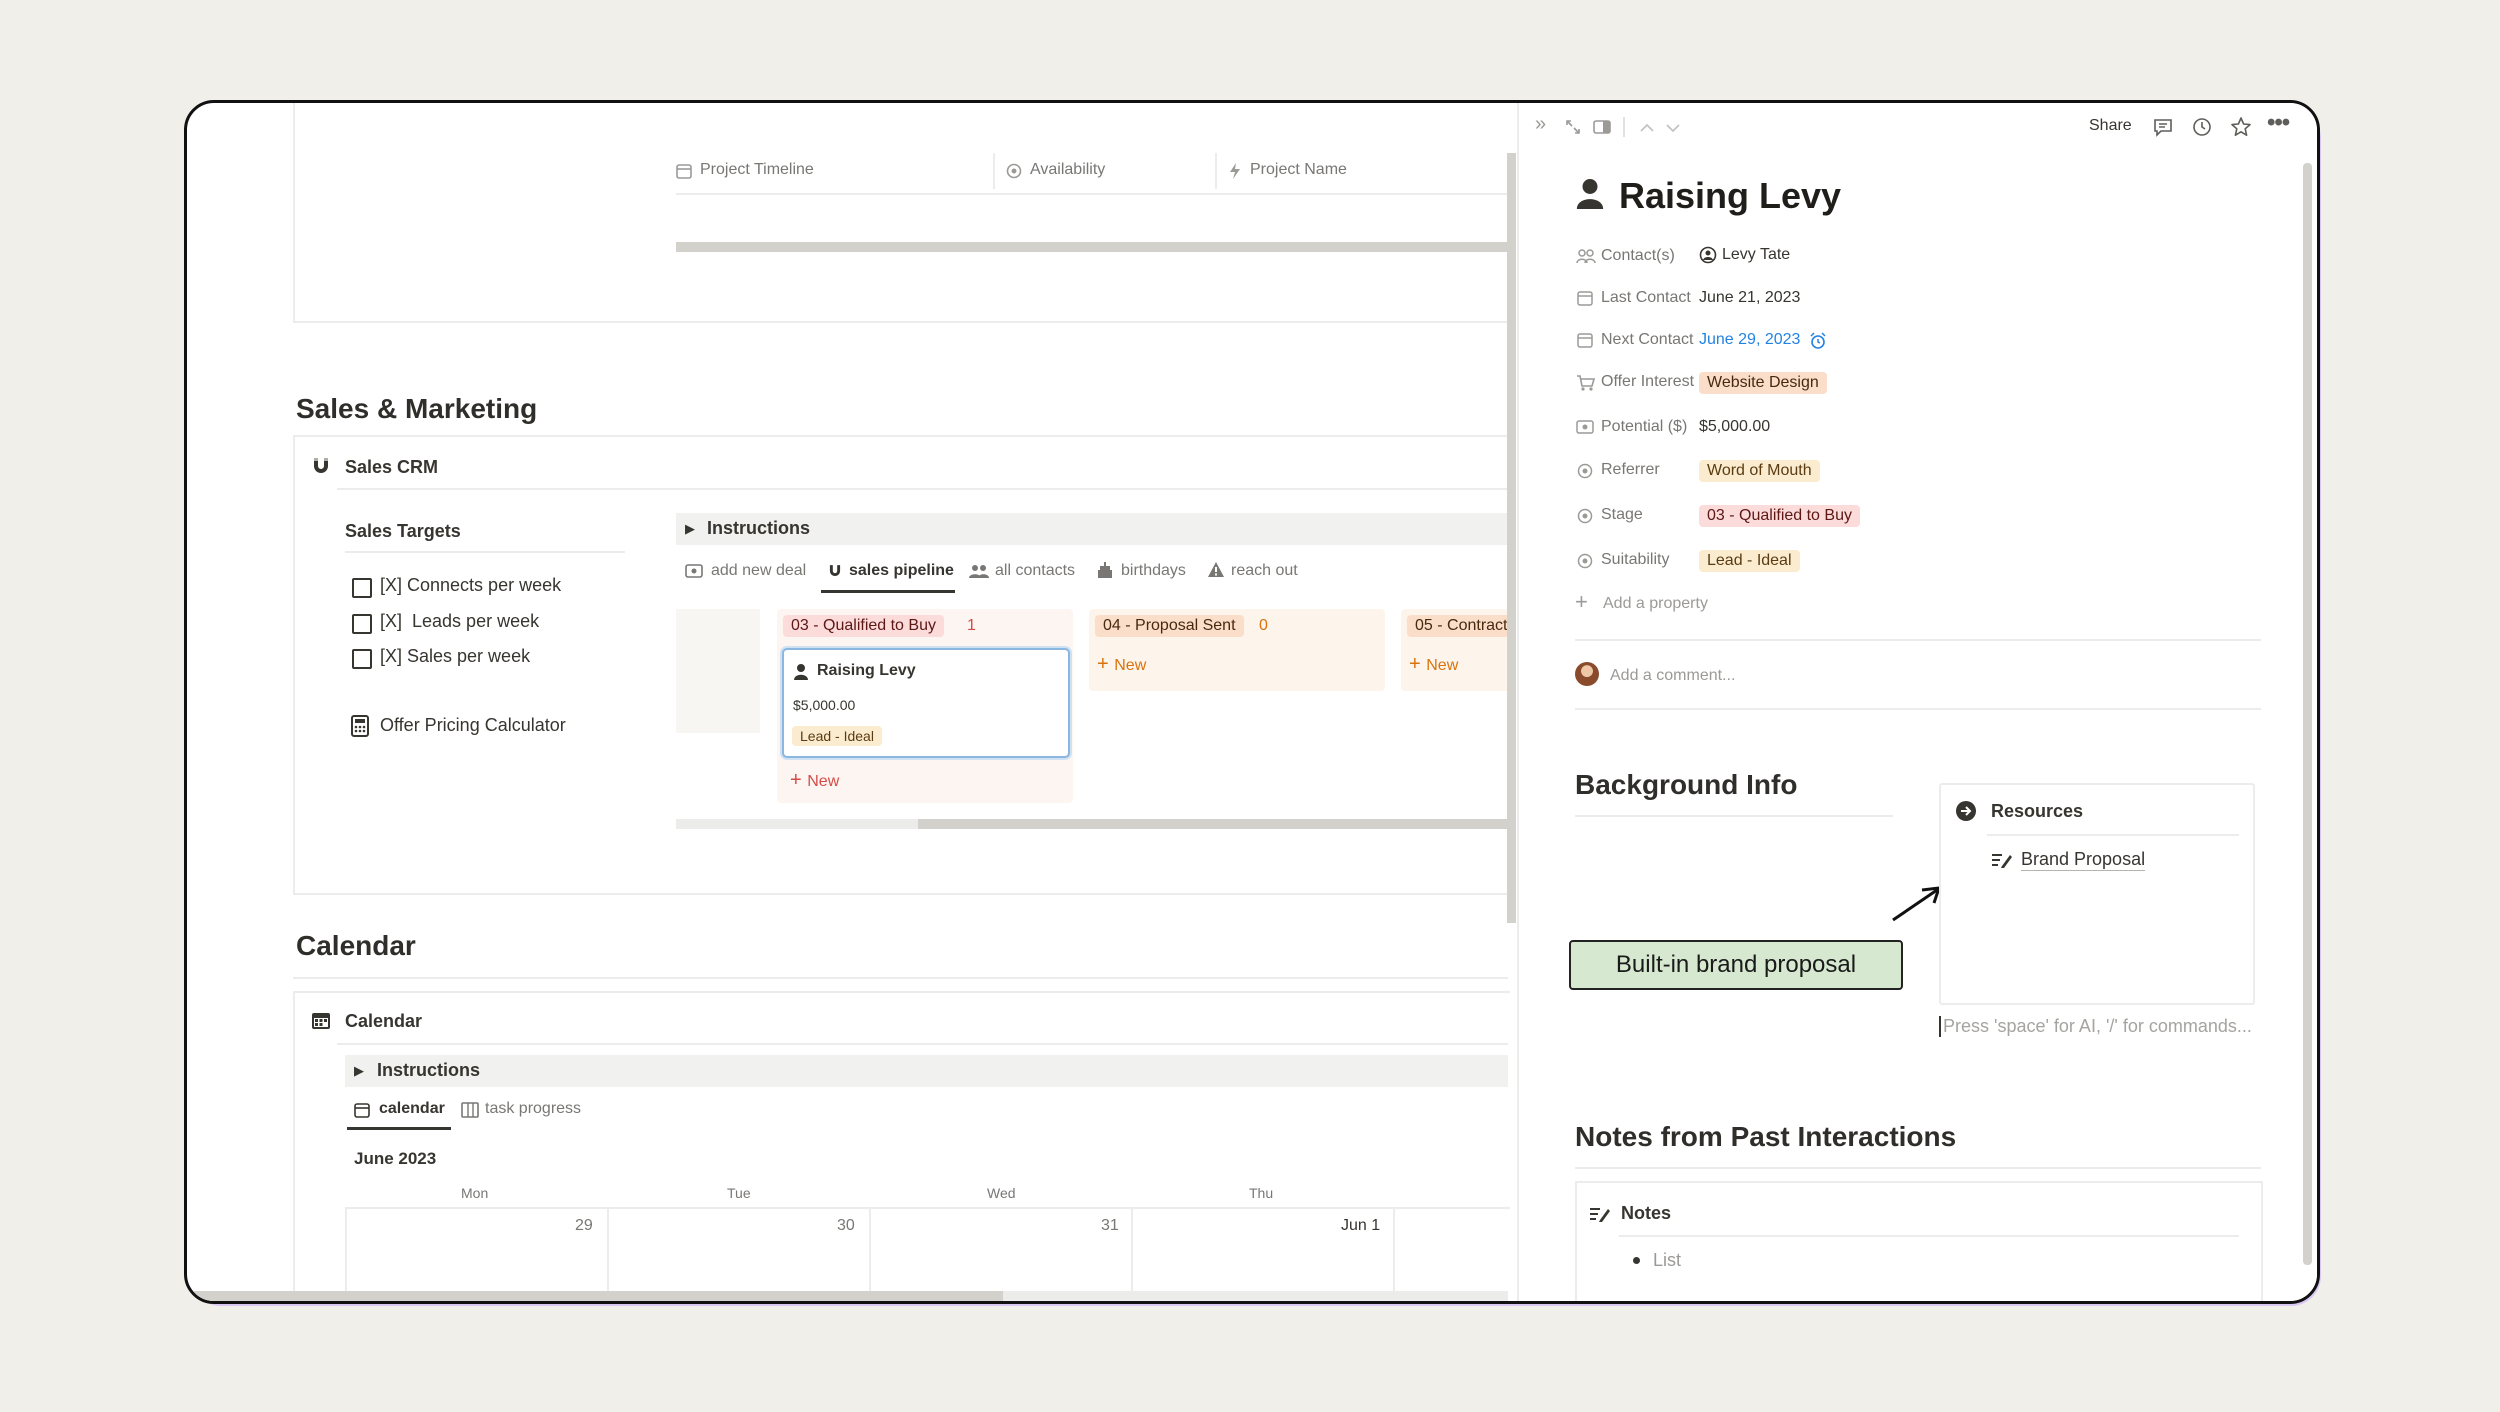 Image resolution: width=2500 pixels, height=1412 pixels. What do you see at coordinates (595, 1296) in the screenshot?
I see `page-horizontal-scroll-thumb` at bounding box center [595, 1296].